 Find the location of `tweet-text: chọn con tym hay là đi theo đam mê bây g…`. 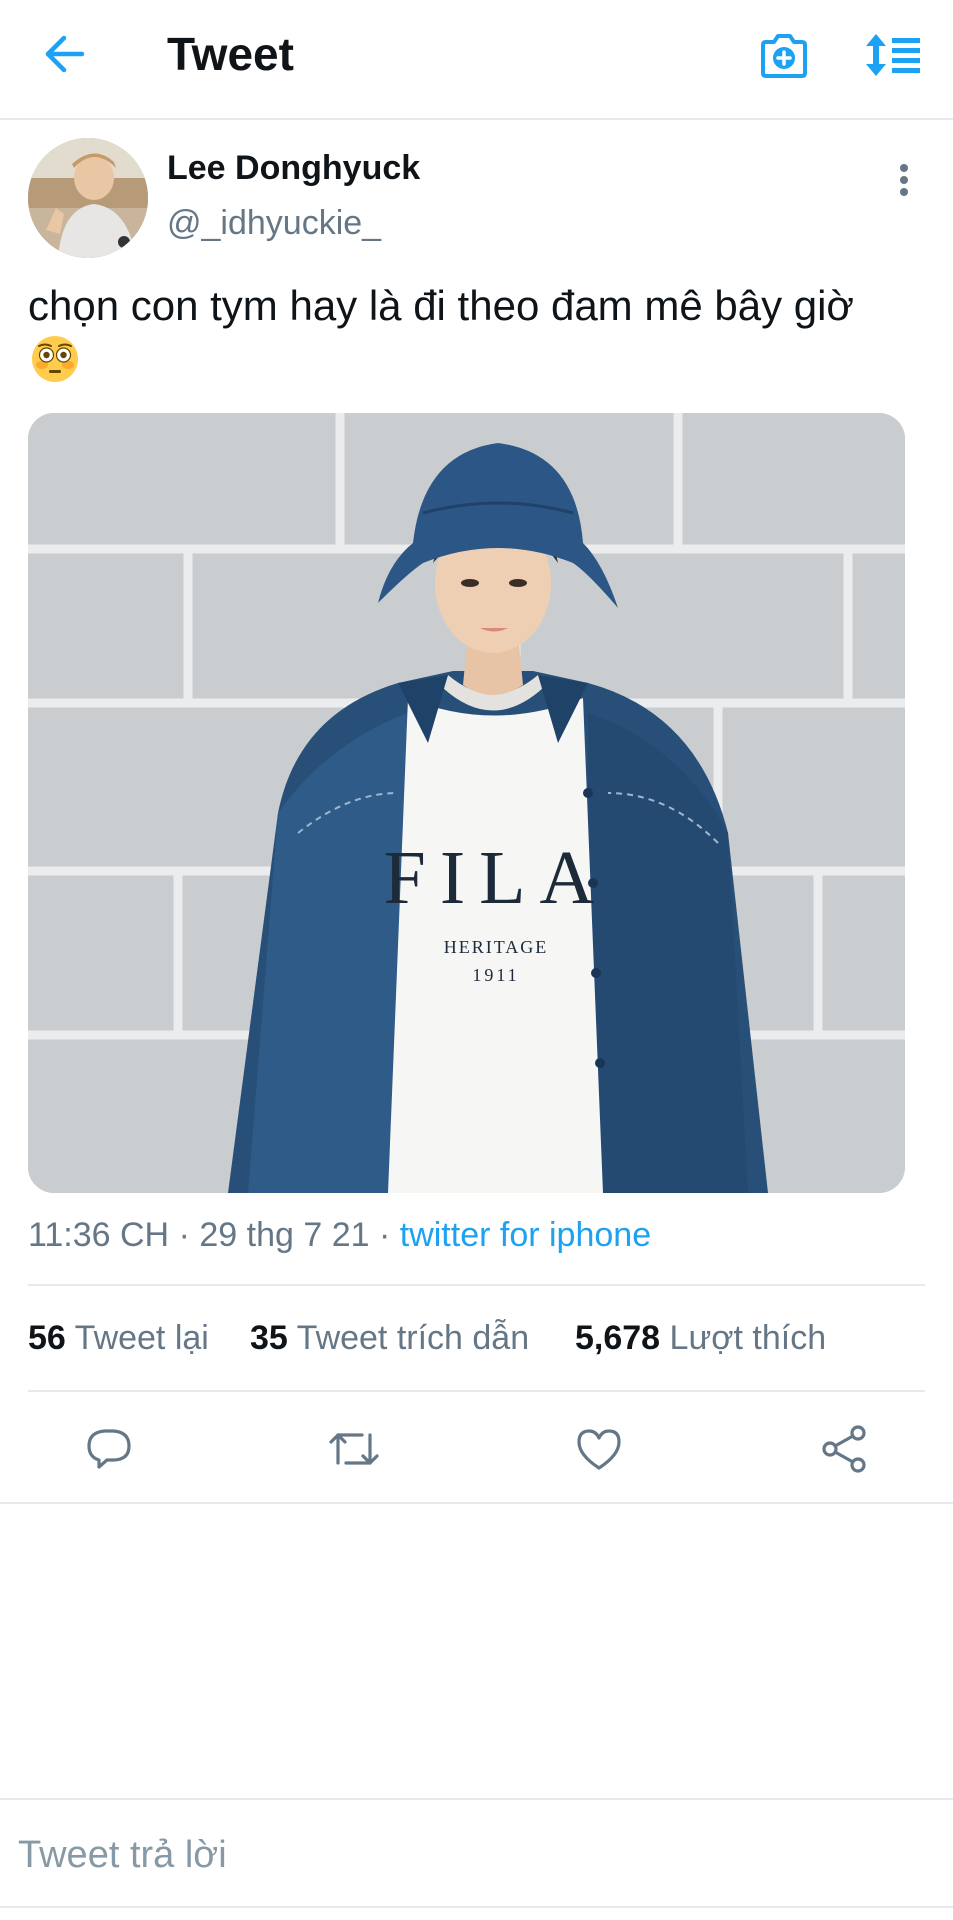

tweet-text: chọn con tym hay là đi theo đam mê bây g… is located at coordinates (441, 305).